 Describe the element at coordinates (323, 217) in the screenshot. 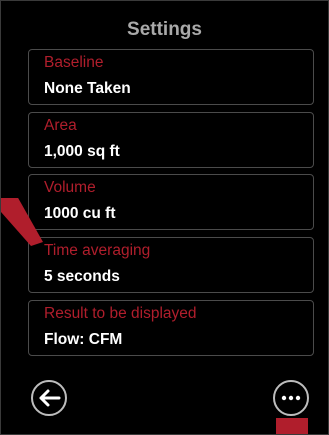

I see `side-strip` at that location.